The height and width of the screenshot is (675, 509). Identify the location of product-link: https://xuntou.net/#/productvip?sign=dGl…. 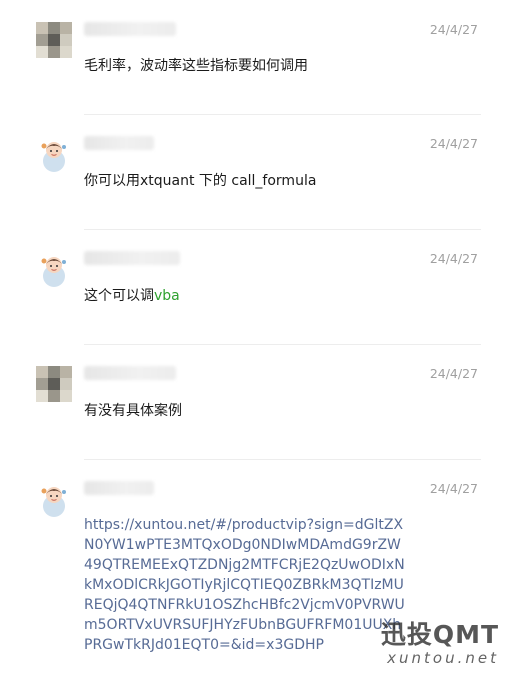
(244, 585).